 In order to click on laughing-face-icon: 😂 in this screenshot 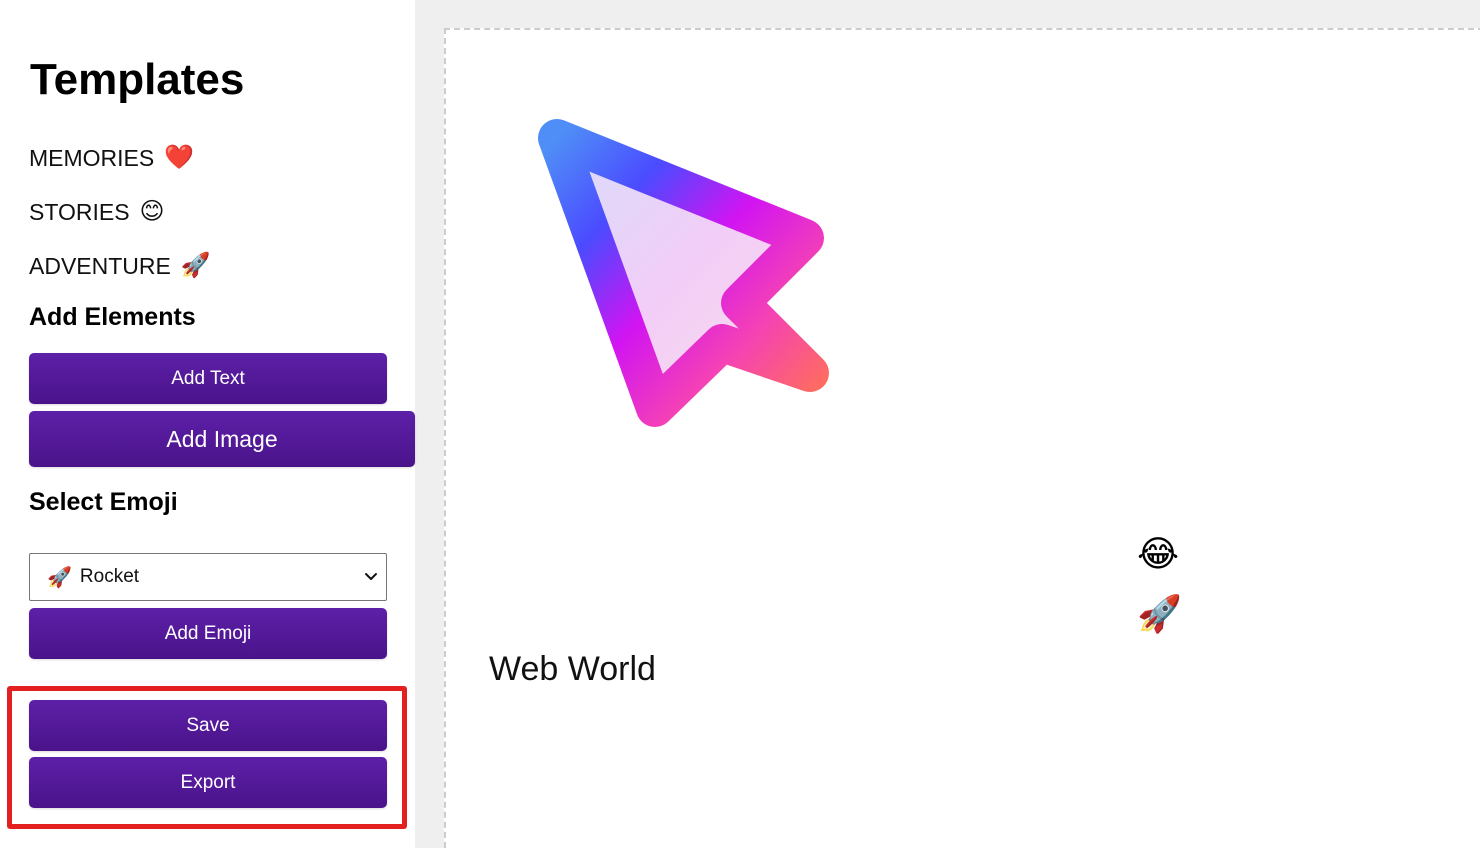, I will do `click(1158, 554)`.